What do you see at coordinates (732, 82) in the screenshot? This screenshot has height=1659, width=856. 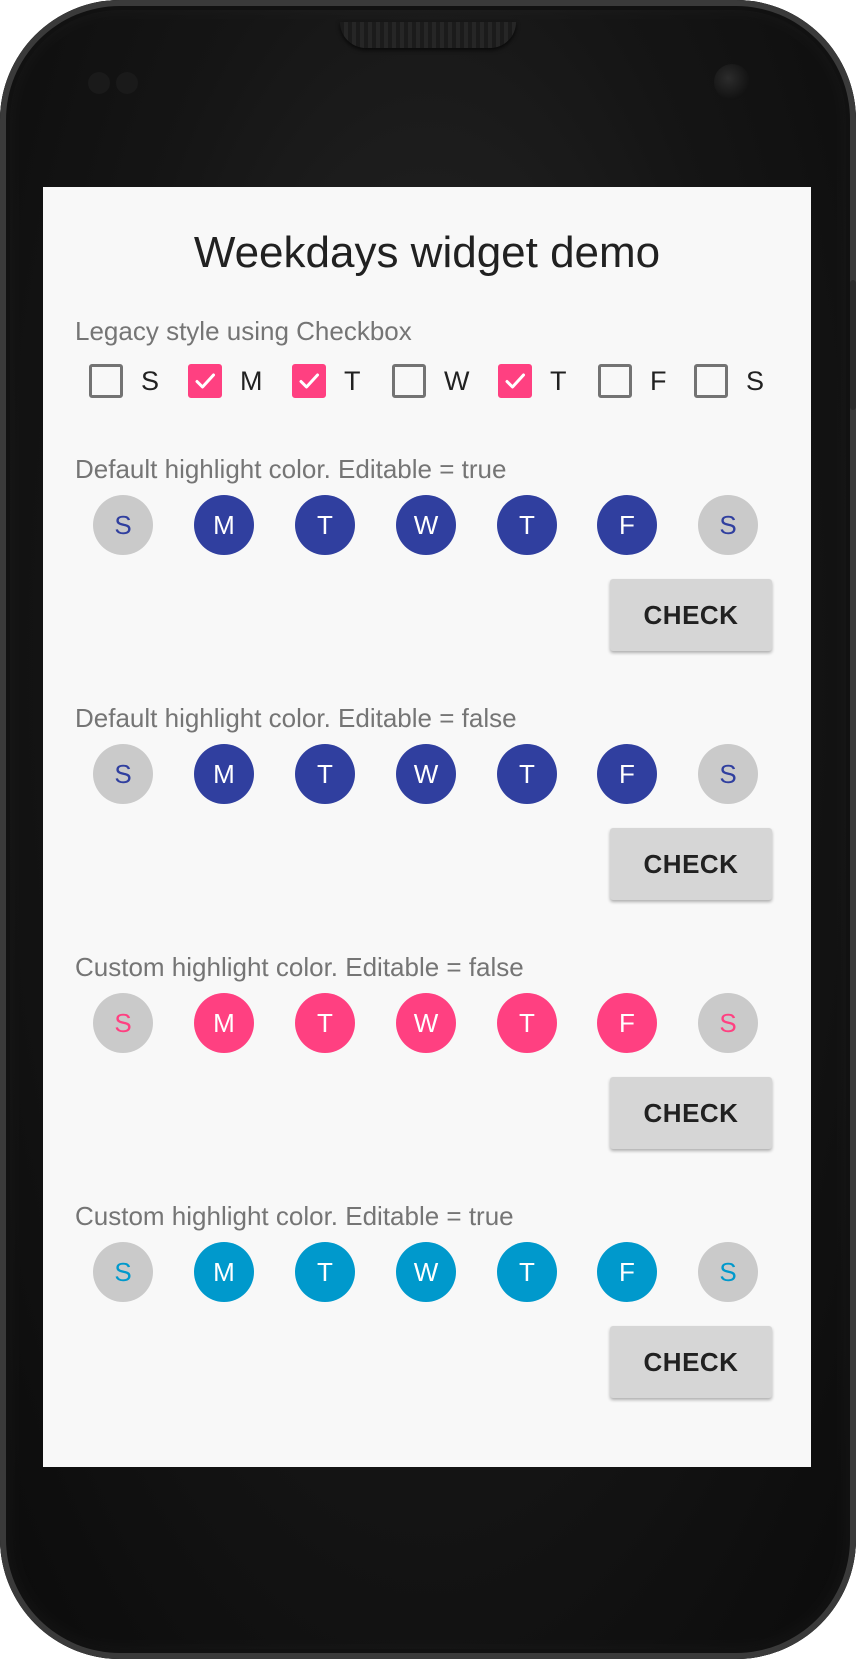 I see `front-camera-icon` at bounding box center [732, 82].